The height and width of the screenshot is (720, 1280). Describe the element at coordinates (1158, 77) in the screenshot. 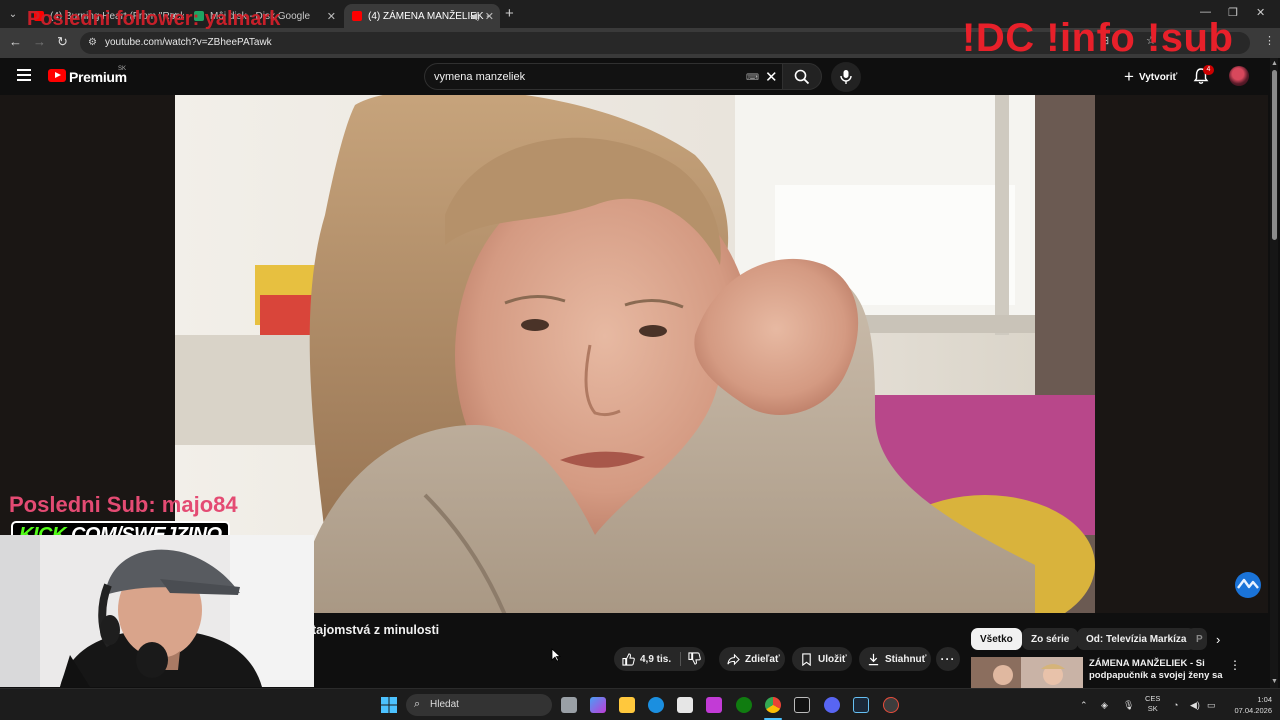

I see `create-label: Vytvoriť` at that location.